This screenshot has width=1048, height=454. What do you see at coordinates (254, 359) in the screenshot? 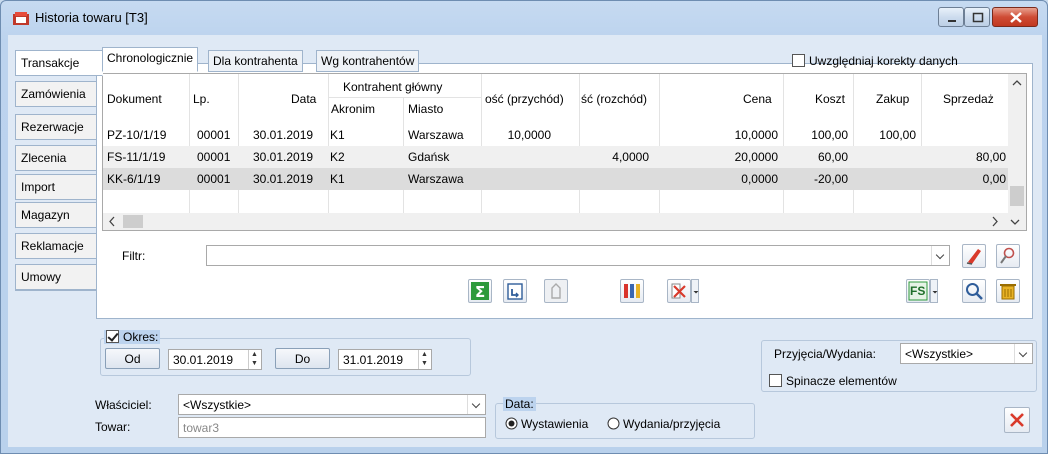
I see `od-spin-icon: ▲ ▼` at bounding box center [254, 359].